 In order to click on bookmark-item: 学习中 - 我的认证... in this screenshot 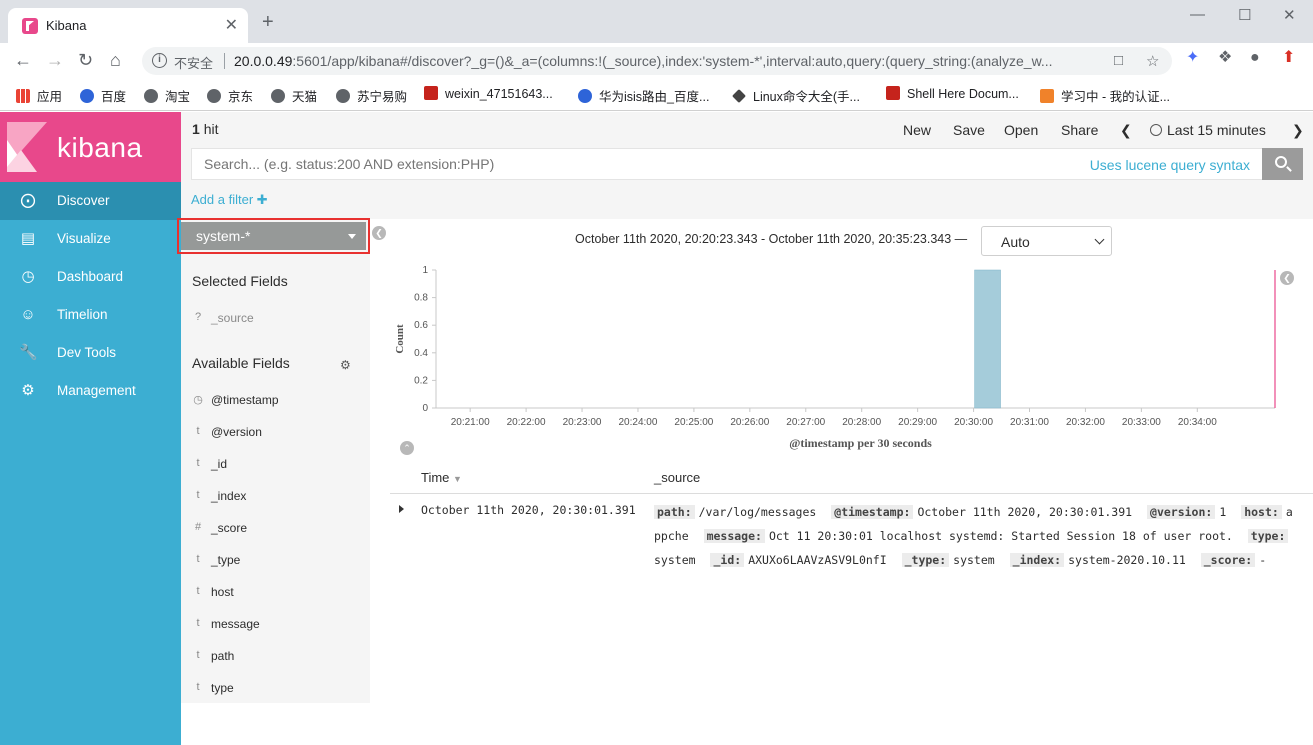, I will do `click(1105, 95)`.